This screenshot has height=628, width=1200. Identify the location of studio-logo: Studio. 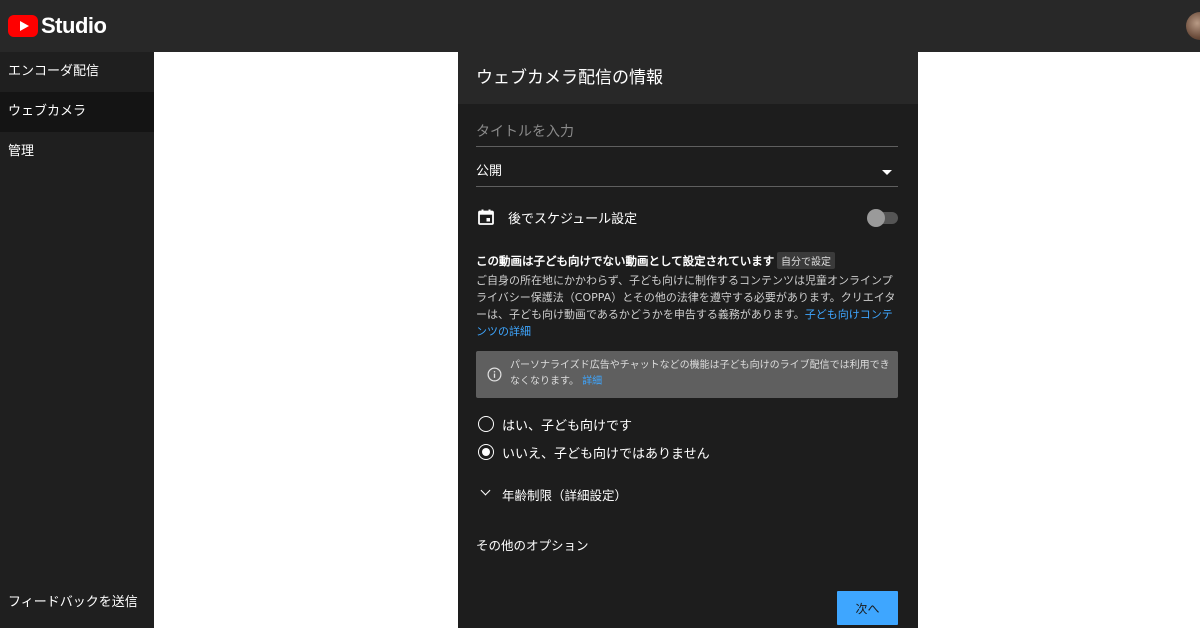
(57, 26).